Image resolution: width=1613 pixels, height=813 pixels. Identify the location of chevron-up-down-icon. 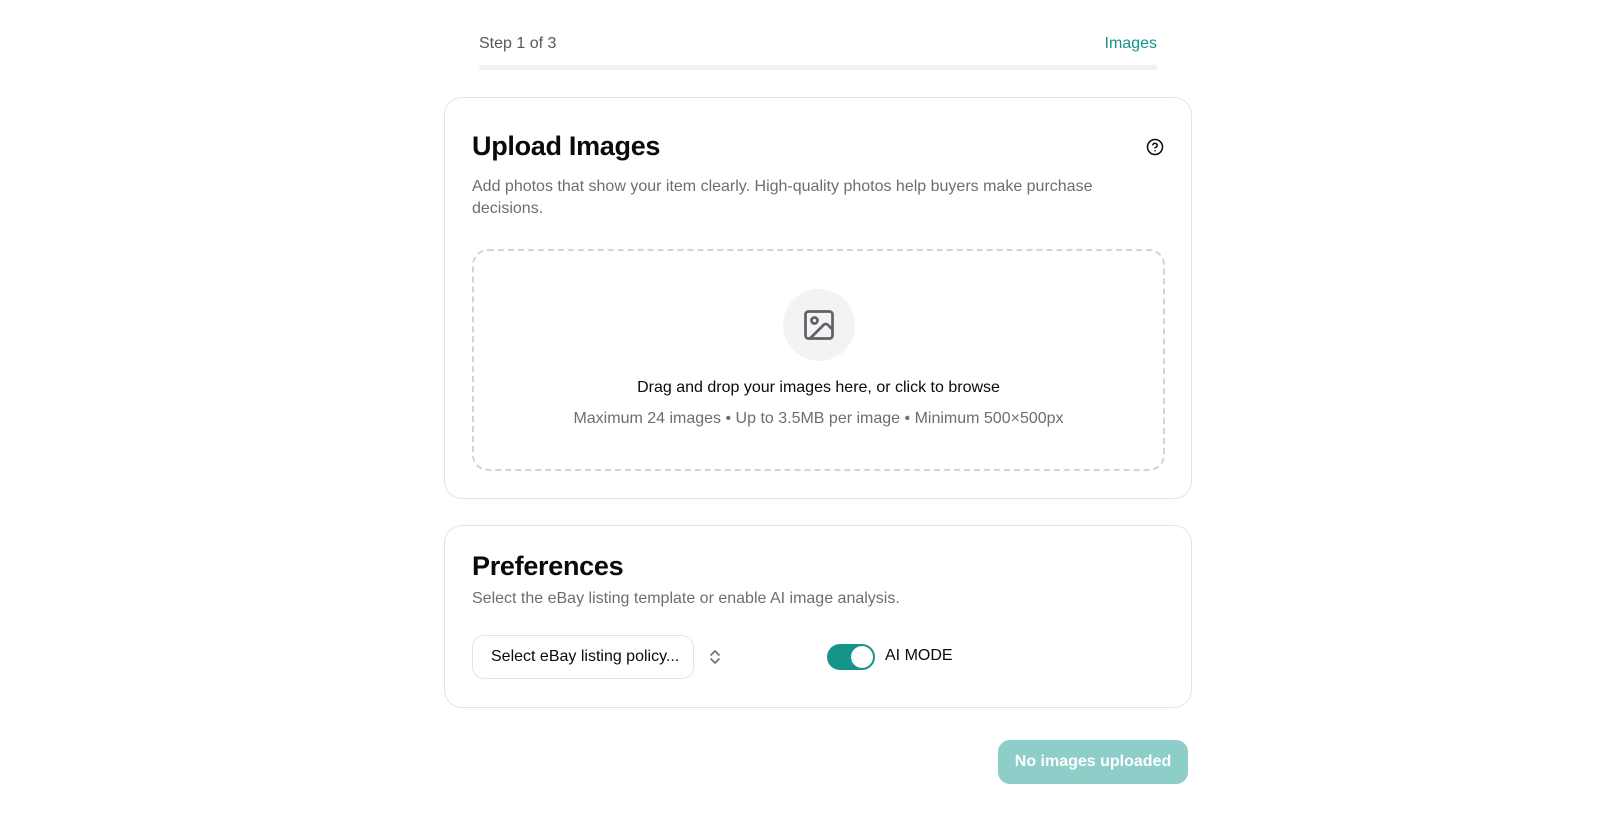
(715, 657).